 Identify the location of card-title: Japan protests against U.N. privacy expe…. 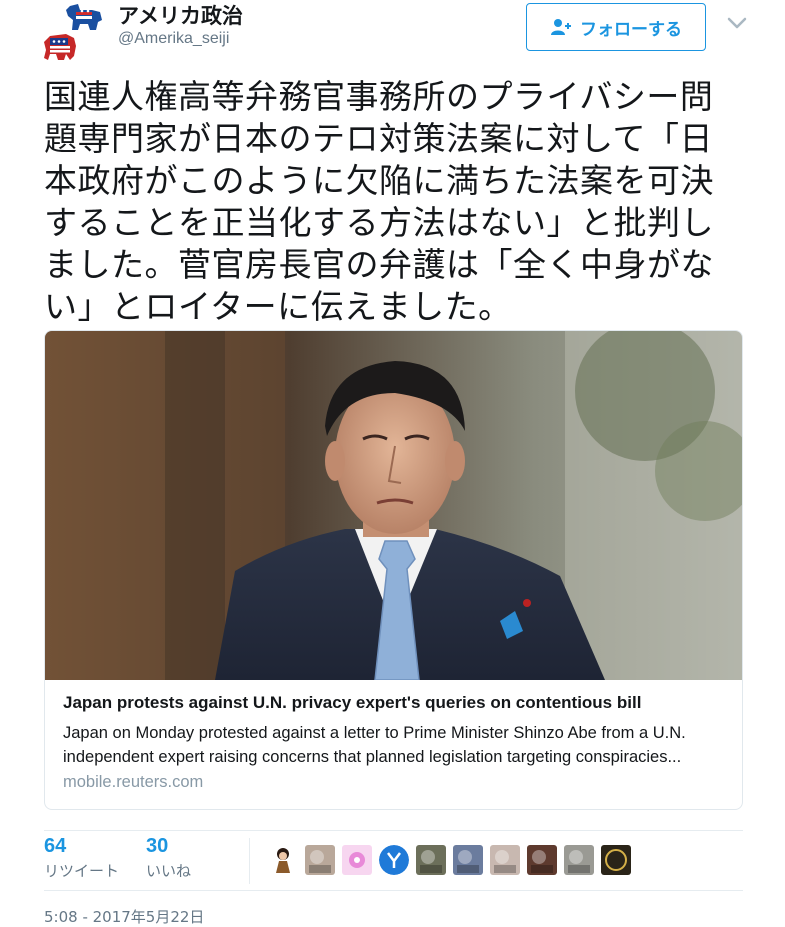
(352, 702).